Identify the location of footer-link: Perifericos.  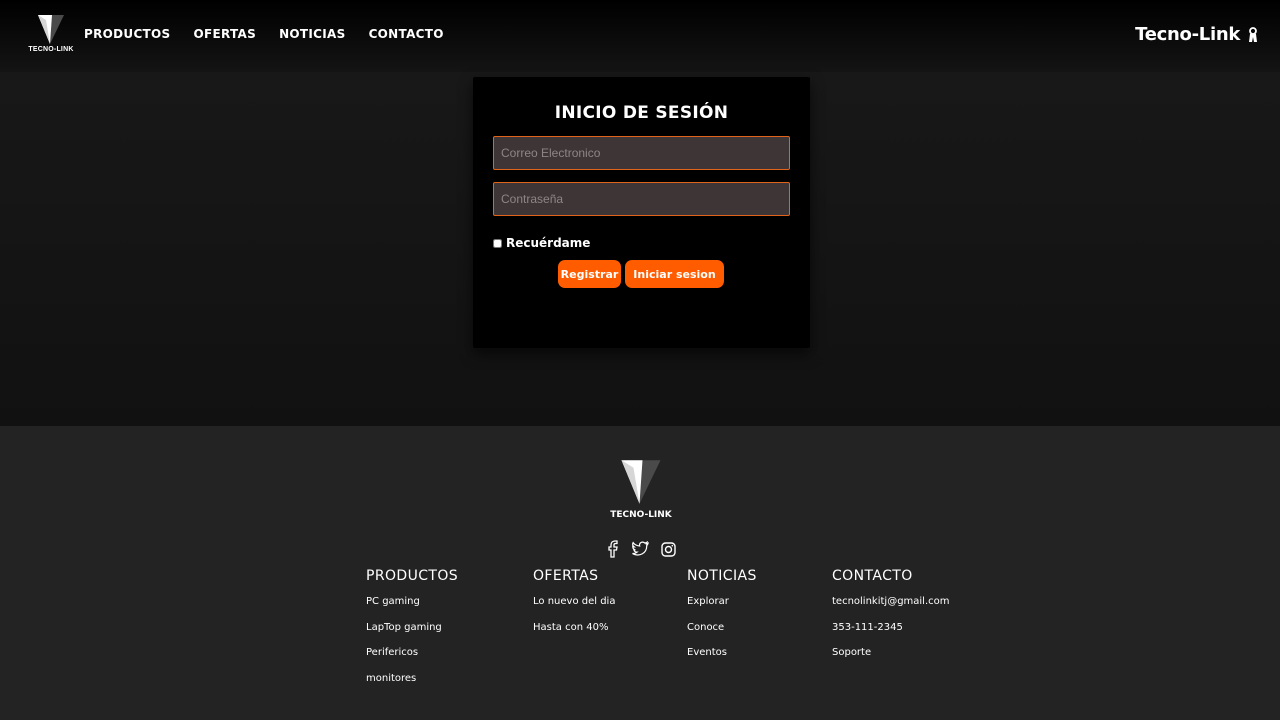
(412, 658).